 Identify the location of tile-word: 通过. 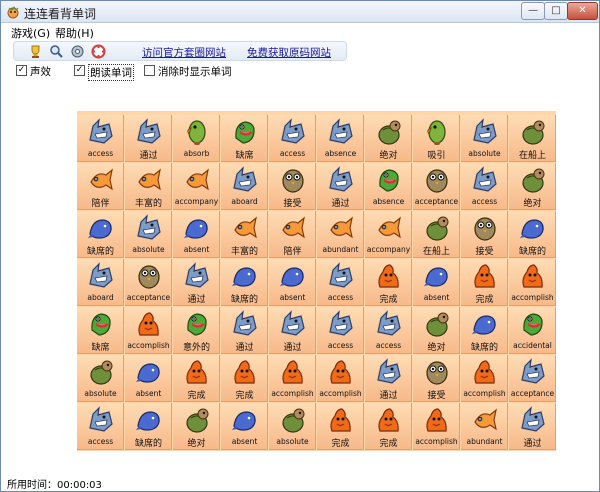
(292, 348).